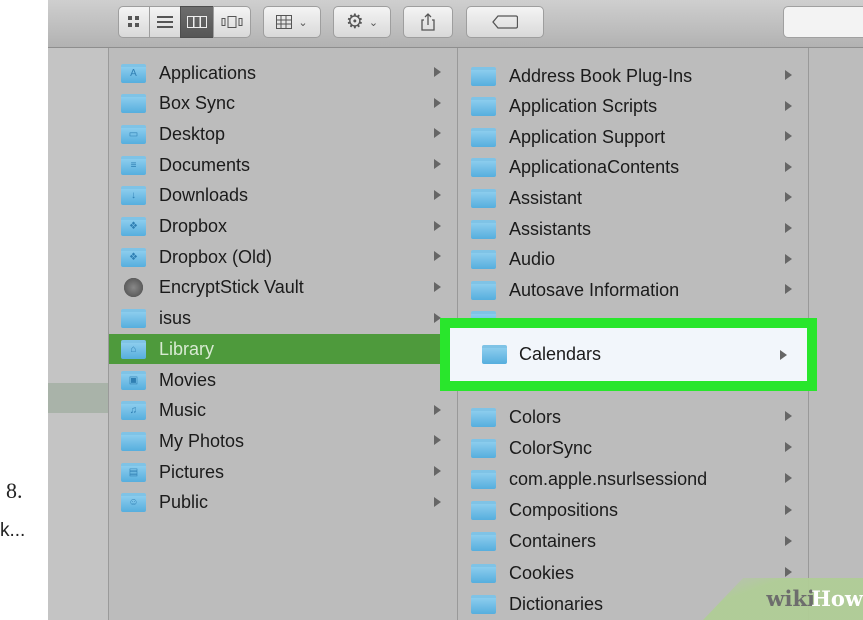 Image resolution: width=863 pixels, height=620 pixels. What do you see at coordinates (633, 260) in the screenshot?
I see `list-item: Audio` at bounding box center [633, 260].